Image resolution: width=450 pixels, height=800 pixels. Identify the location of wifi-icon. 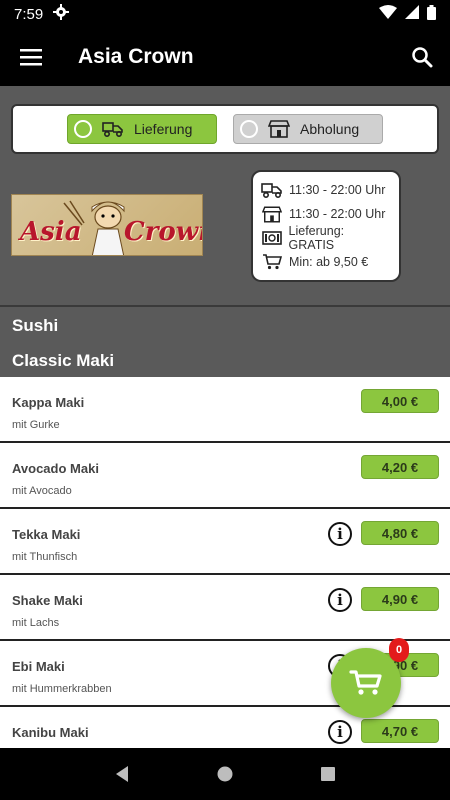
(388, 14).